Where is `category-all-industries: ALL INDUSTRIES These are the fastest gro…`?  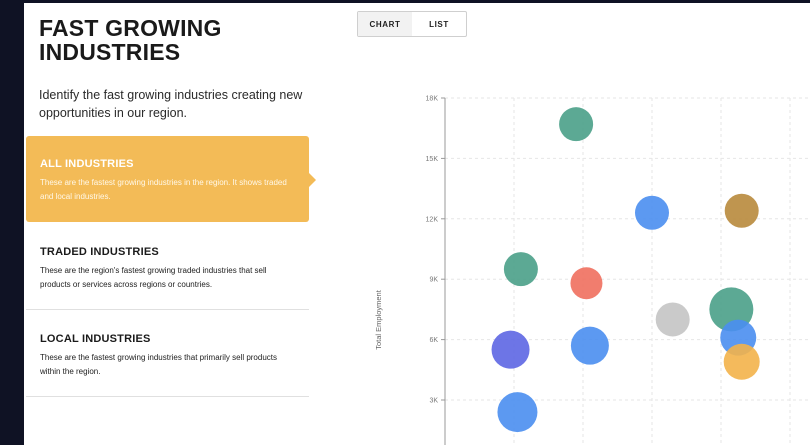
category-all-industries: ALL INDUSTRIES These are the fastest gro… is located at coordinates (171, 179).